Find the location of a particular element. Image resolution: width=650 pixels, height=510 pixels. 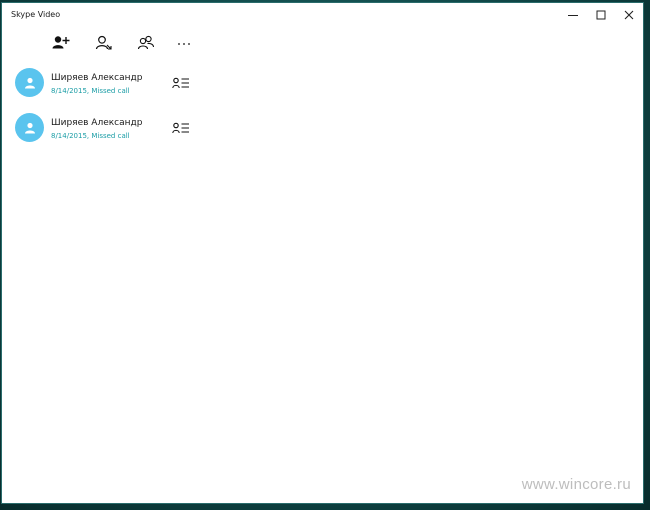

close-icon is located at coordinates (629, 15).